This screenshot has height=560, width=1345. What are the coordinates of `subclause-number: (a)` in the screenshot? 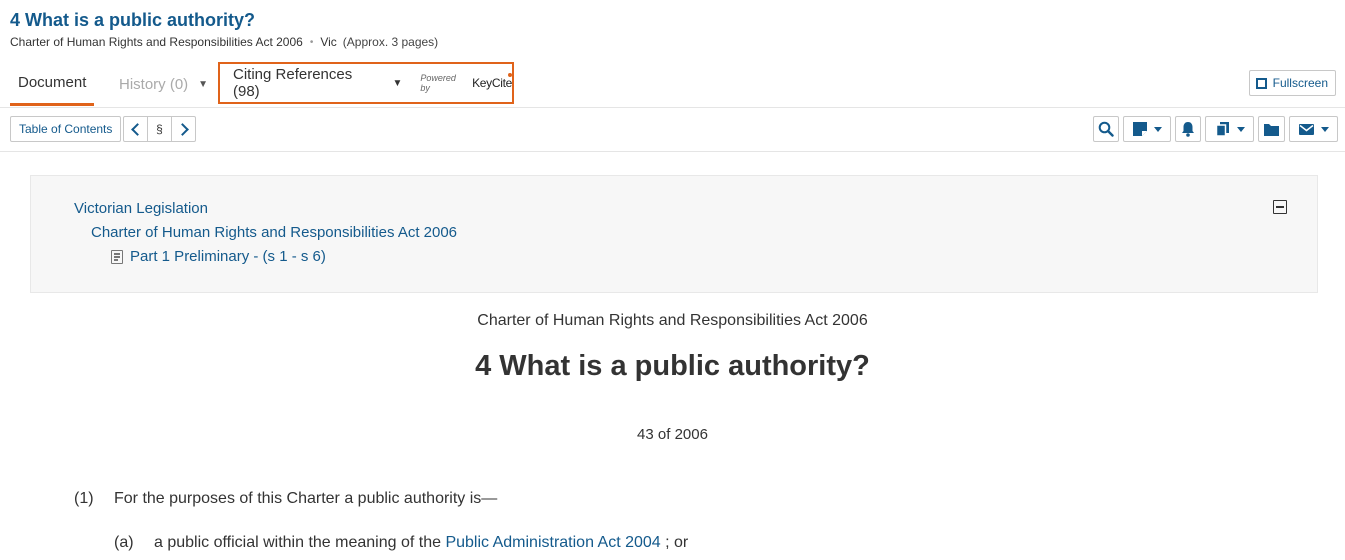 It's located at (124, 542).